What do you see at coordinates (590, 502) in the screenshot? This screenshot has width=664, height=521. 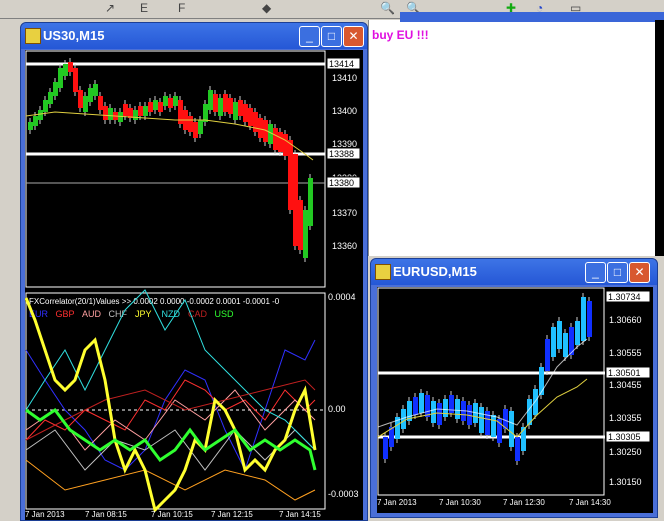 I see `time-axis-label: 7 Jan 14:30` at bounding box center [590, 502].